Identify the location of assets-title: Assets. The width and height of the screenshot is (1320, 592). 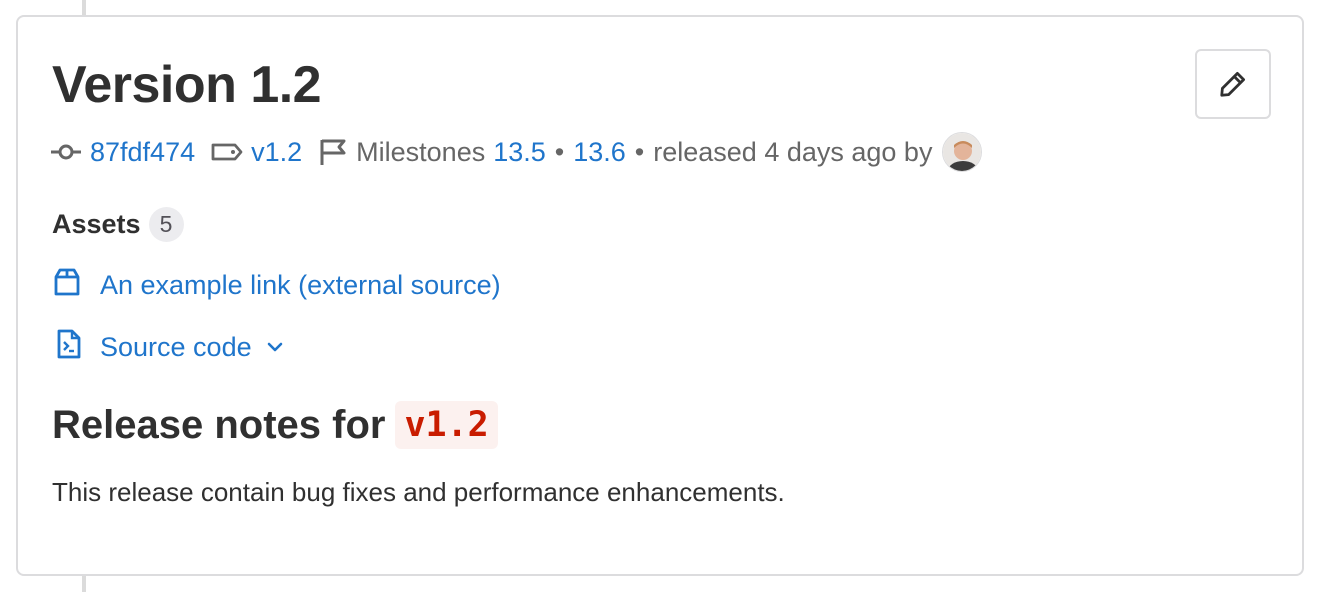
(96, 224).